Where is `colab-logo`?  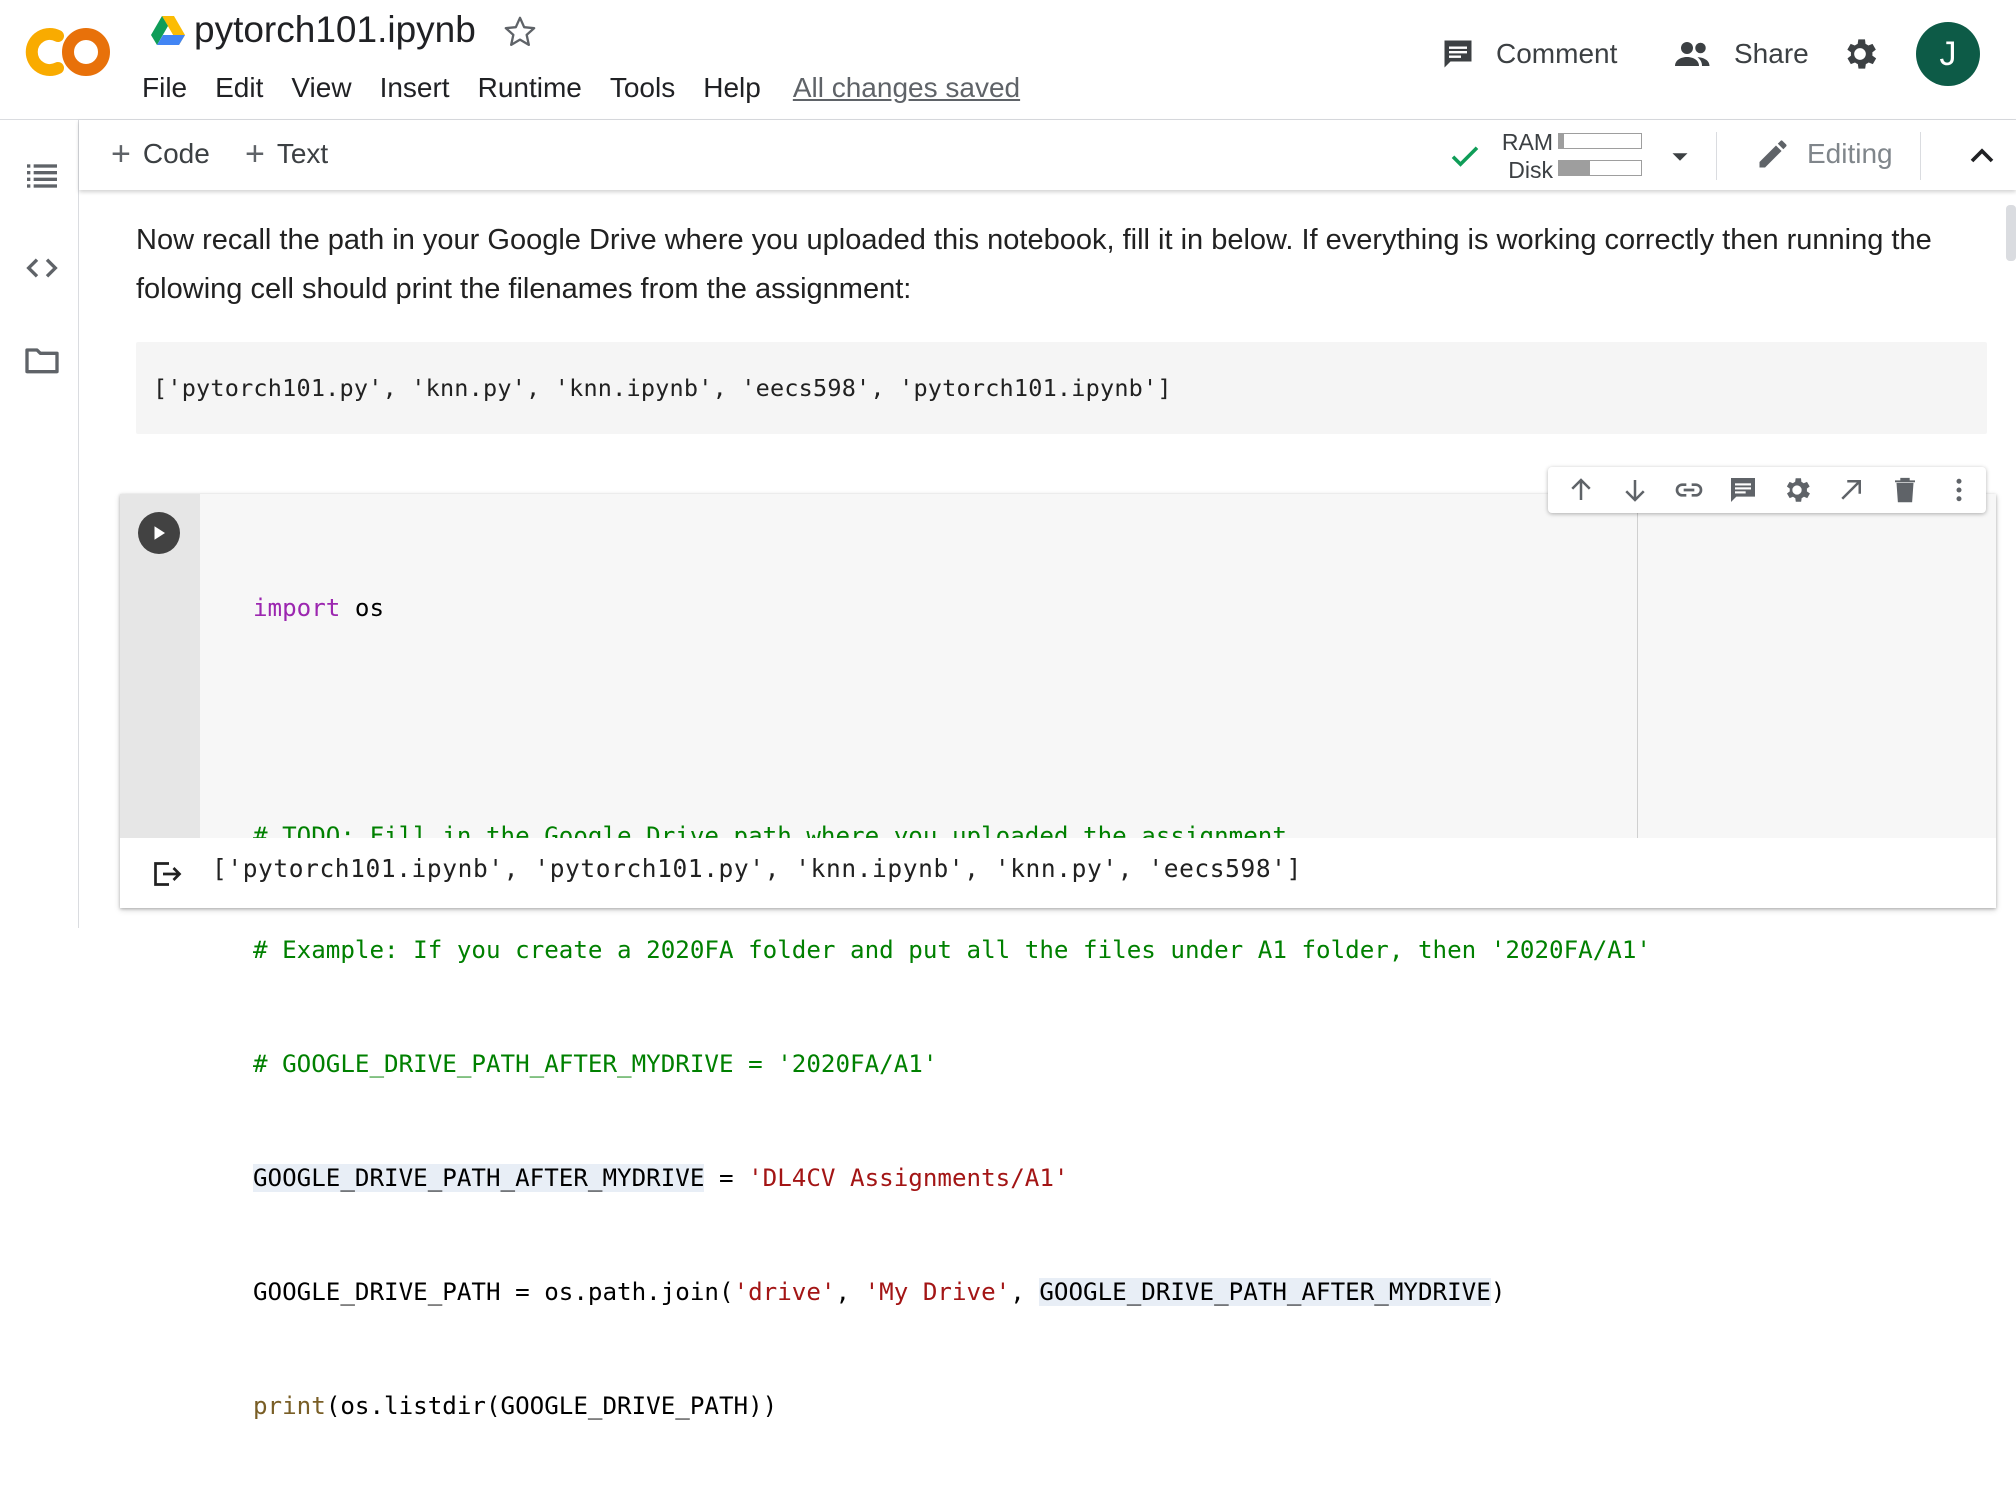 colab-logo is located at coordinates (69, 52).